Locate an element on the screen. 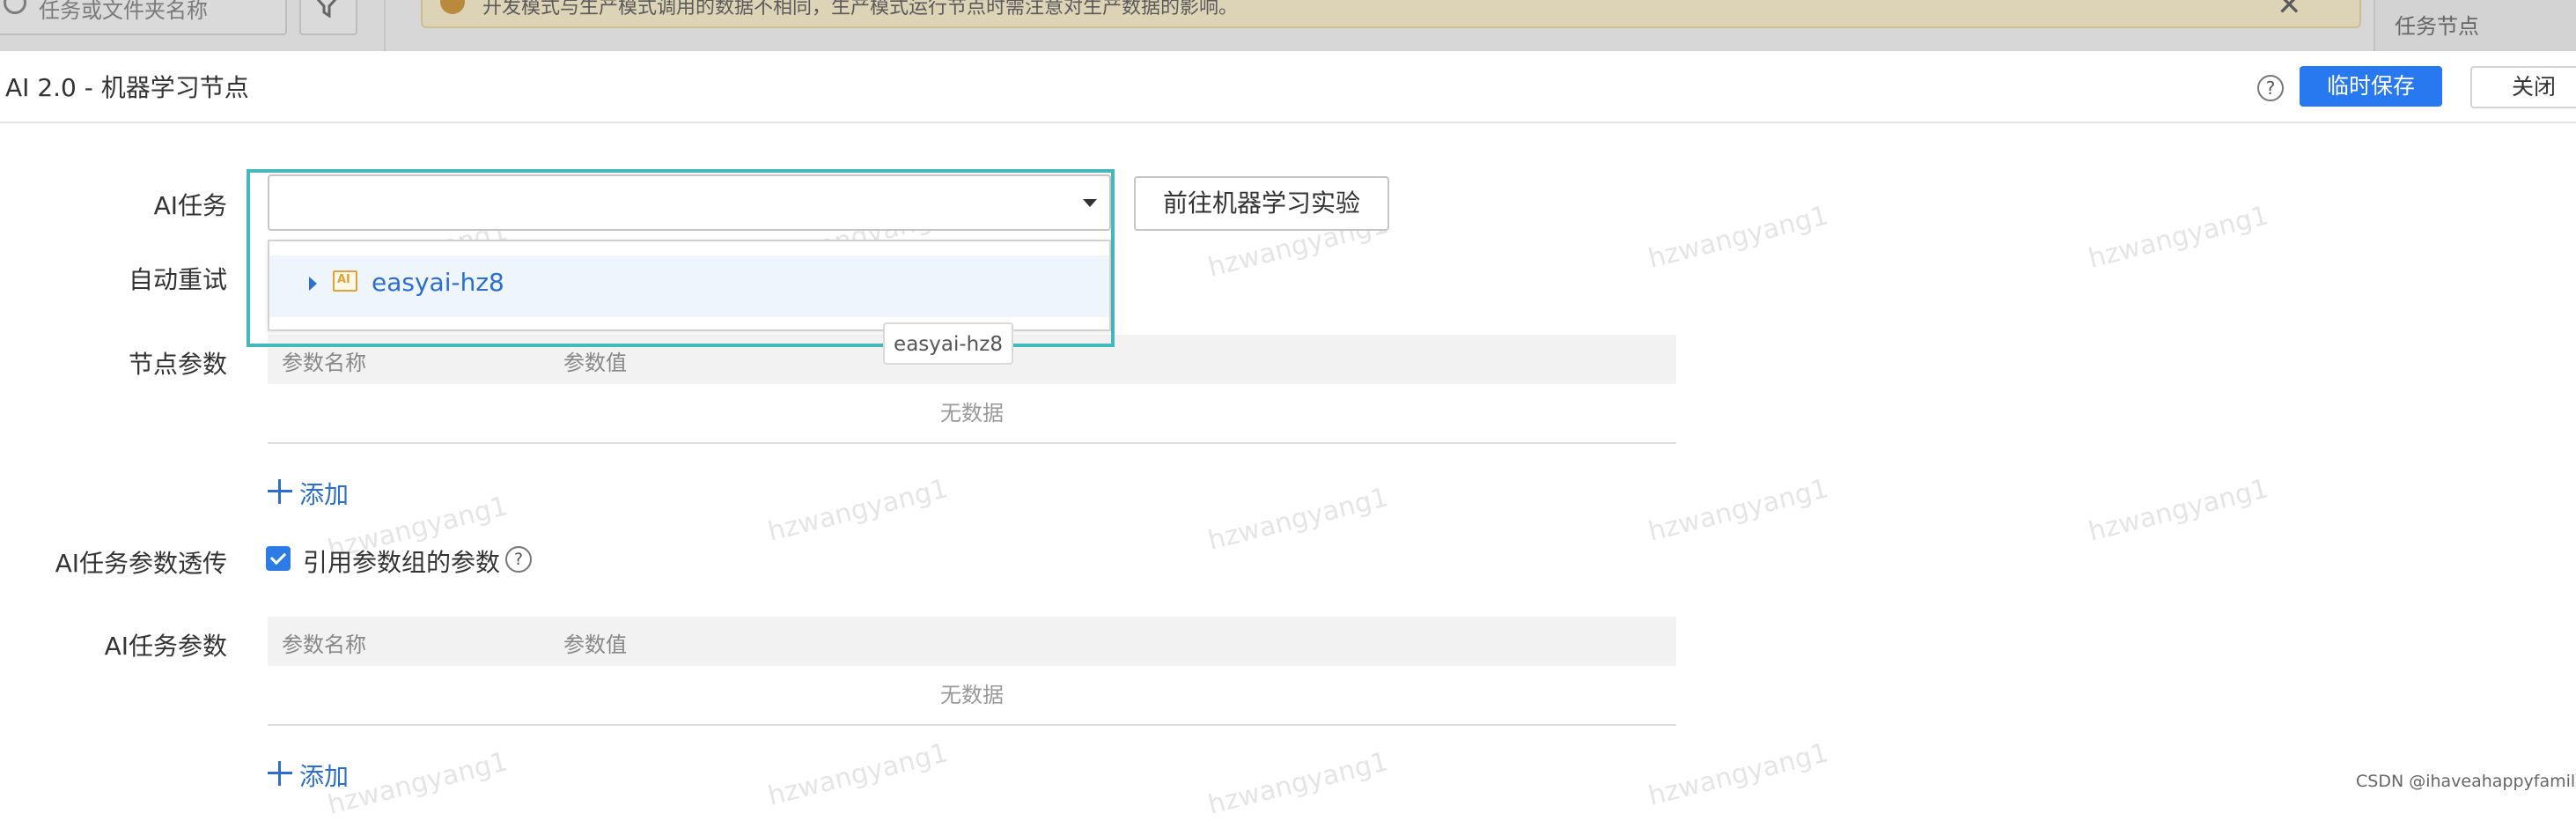 The height and width of the screenshot is (821, 2576). ai-params-label: AI任务参数 is located at coordinates (166, 646).